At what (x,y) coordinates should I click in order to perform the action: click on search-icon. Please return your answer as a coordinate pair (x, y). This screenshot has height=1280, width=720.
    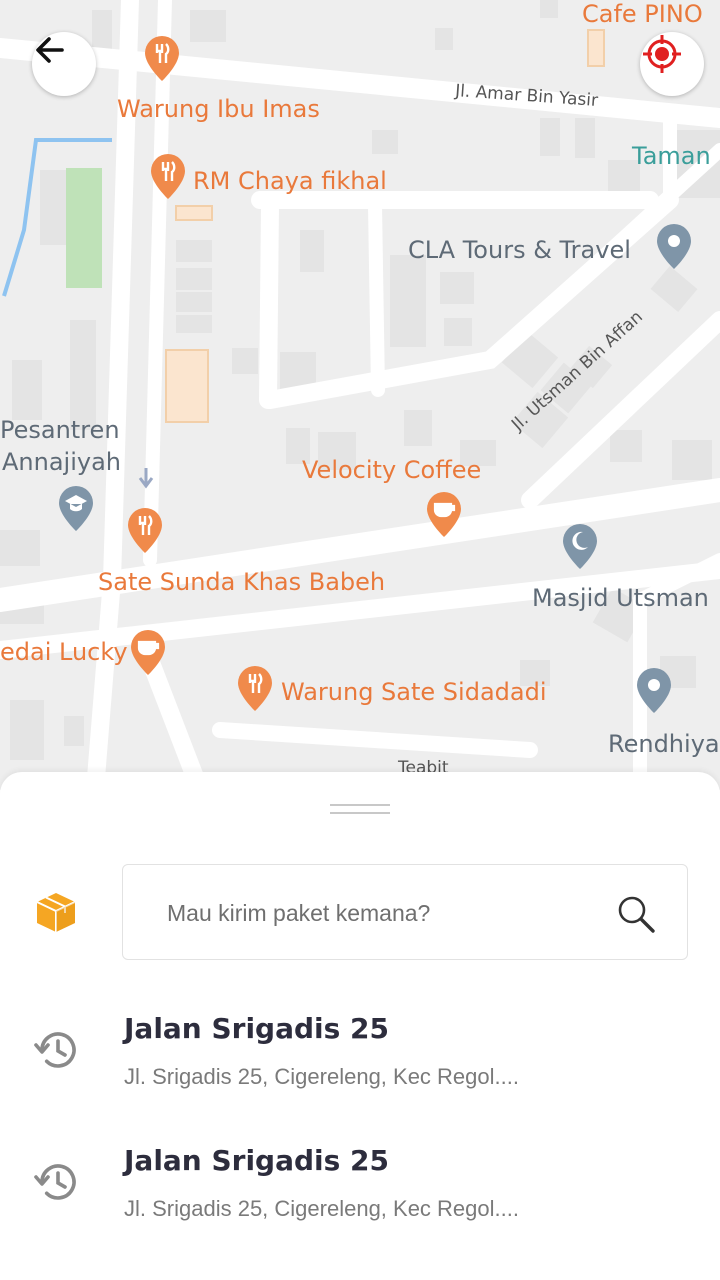
    Looking at the image, I should click on (636, 914).